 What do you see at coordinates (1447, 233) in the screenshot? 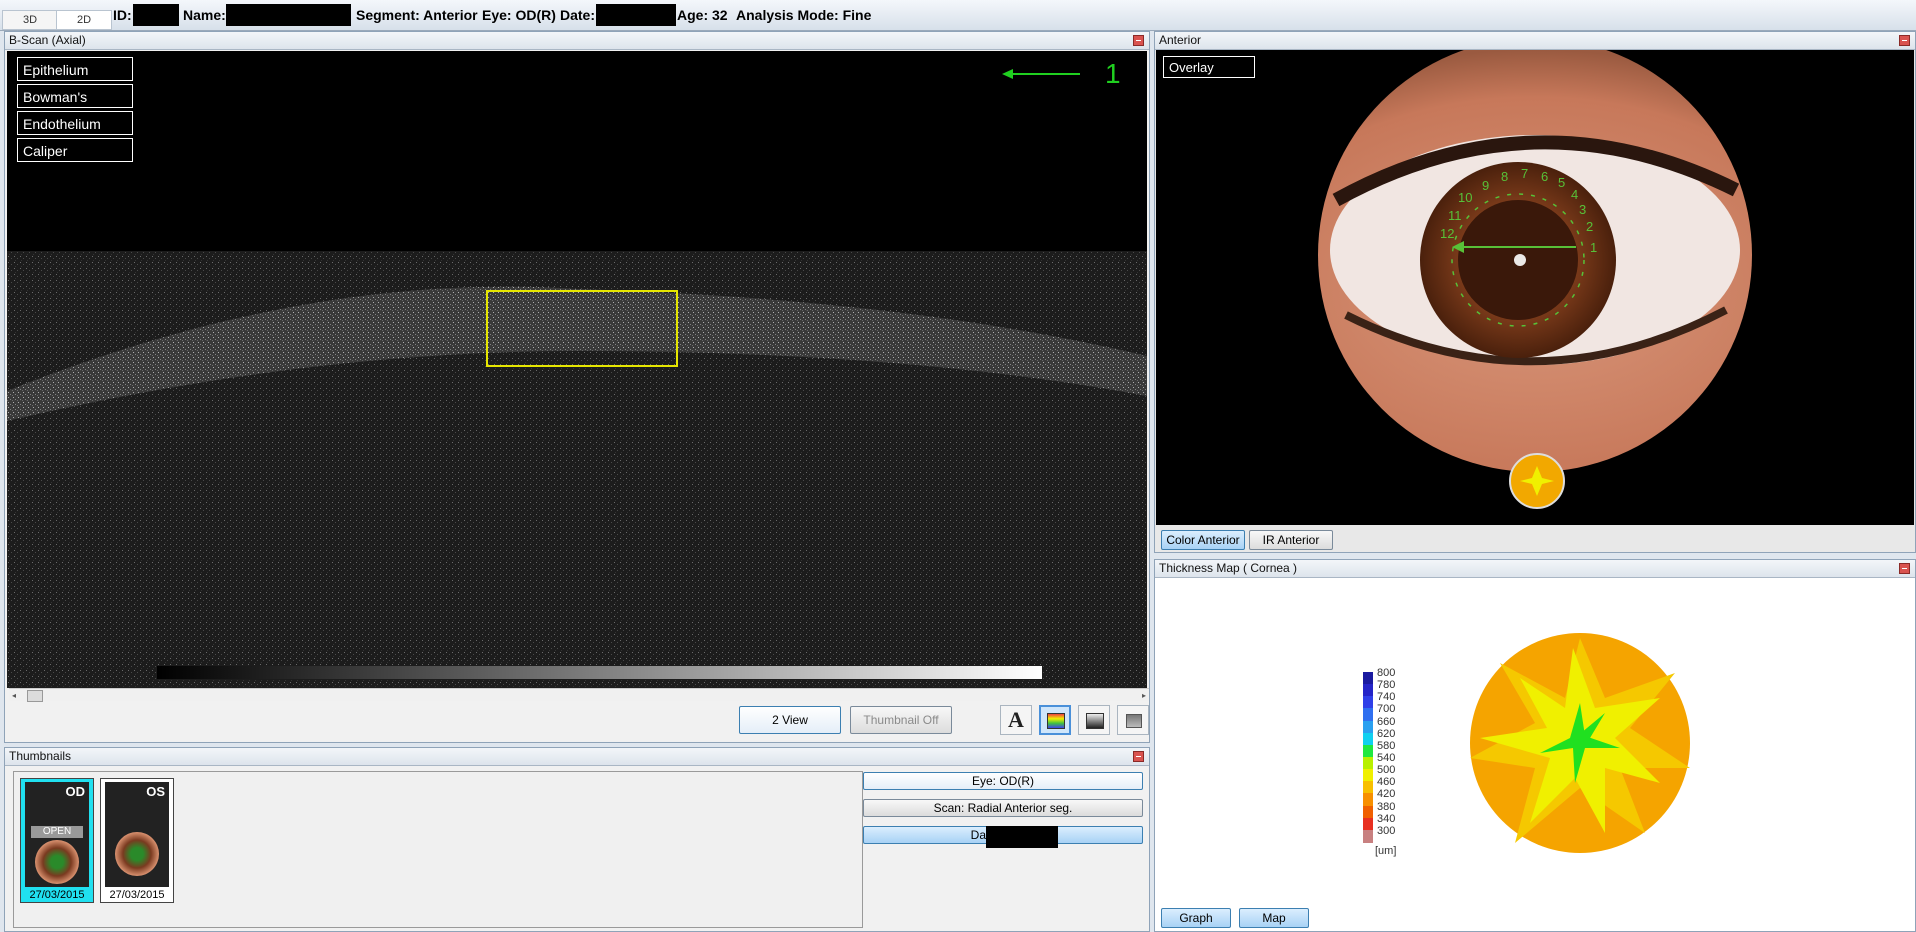
I see `clock-12: 12` at bounding box center [1447, 233].